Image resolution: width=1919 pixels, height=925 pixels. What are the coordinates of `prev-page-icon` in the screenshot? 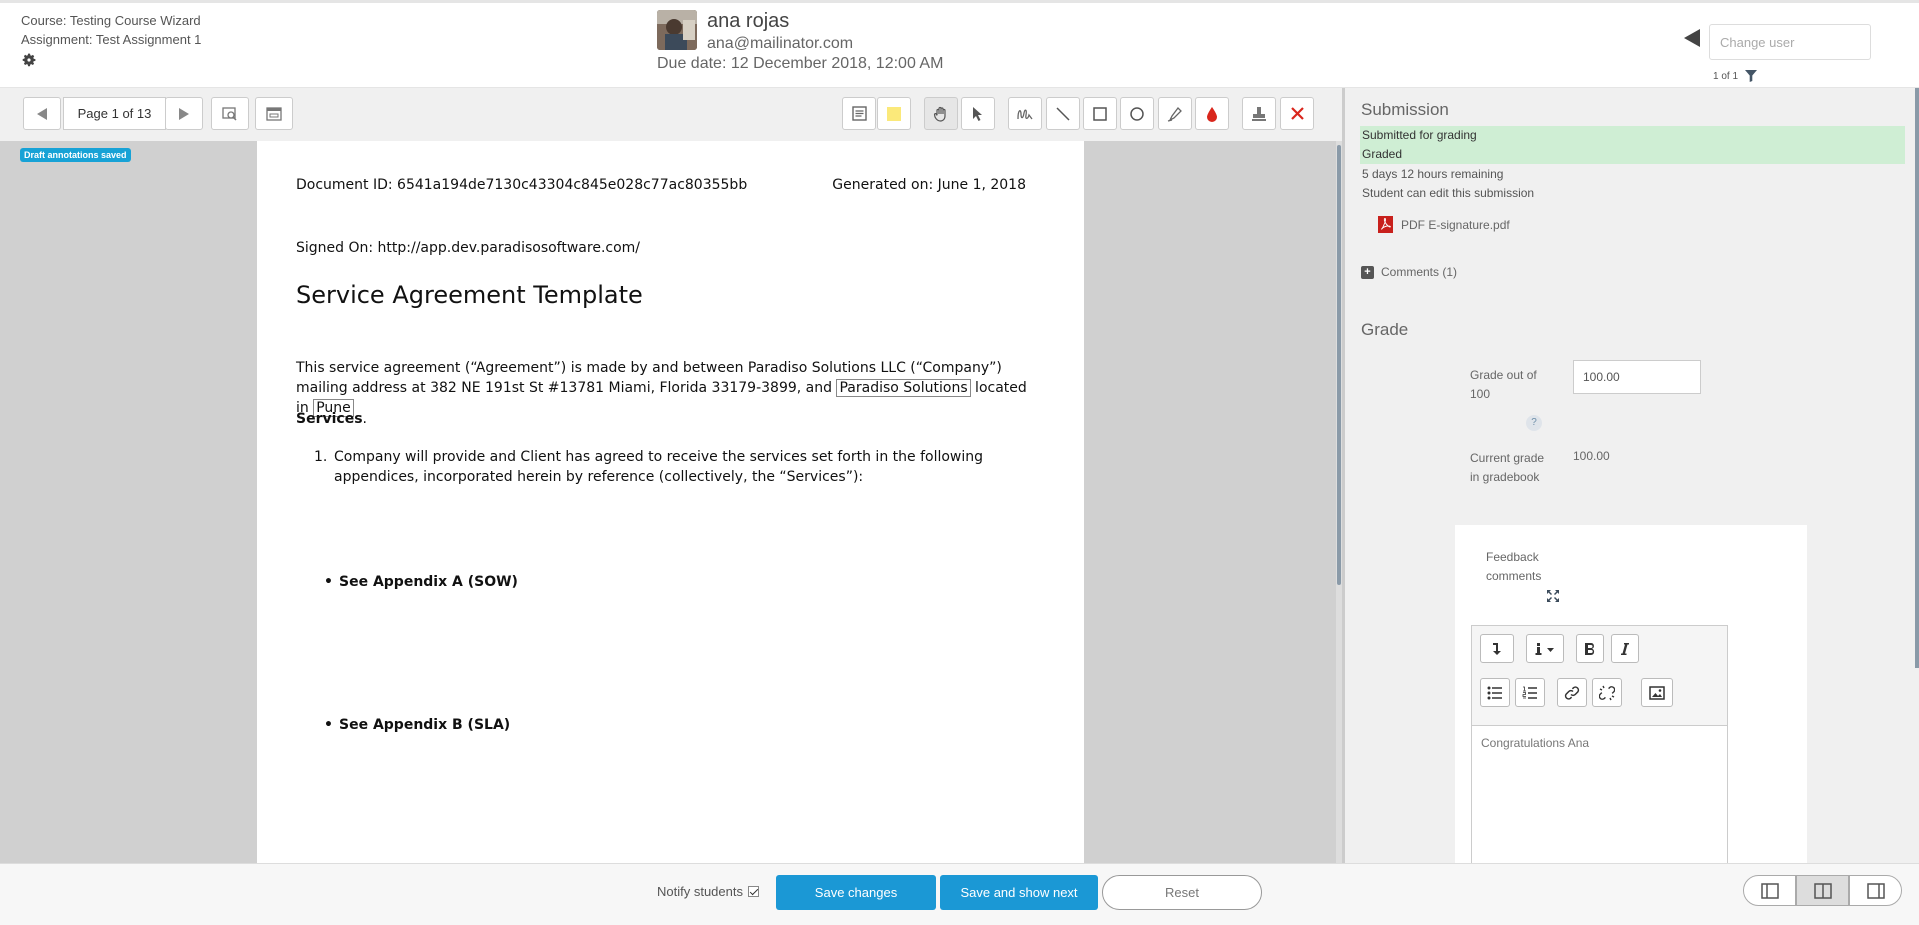 It's located at (42, 113).